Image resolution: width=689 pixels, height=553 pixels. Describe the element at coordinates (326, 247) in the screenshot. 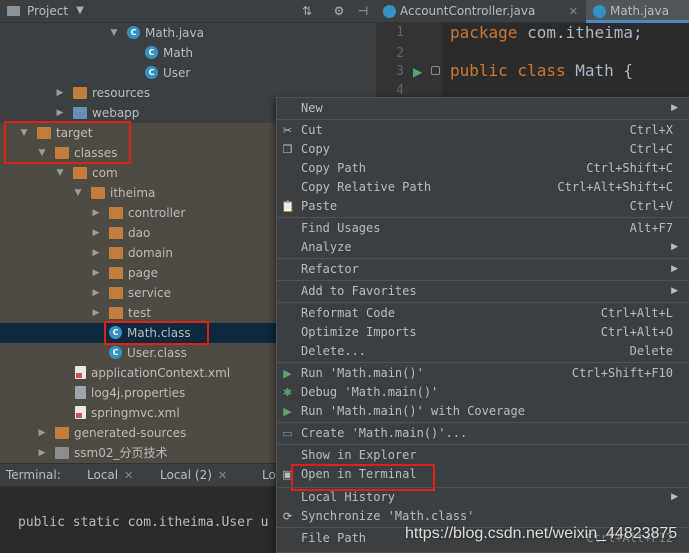

I see `menu-item-label: Analyze` at that location.